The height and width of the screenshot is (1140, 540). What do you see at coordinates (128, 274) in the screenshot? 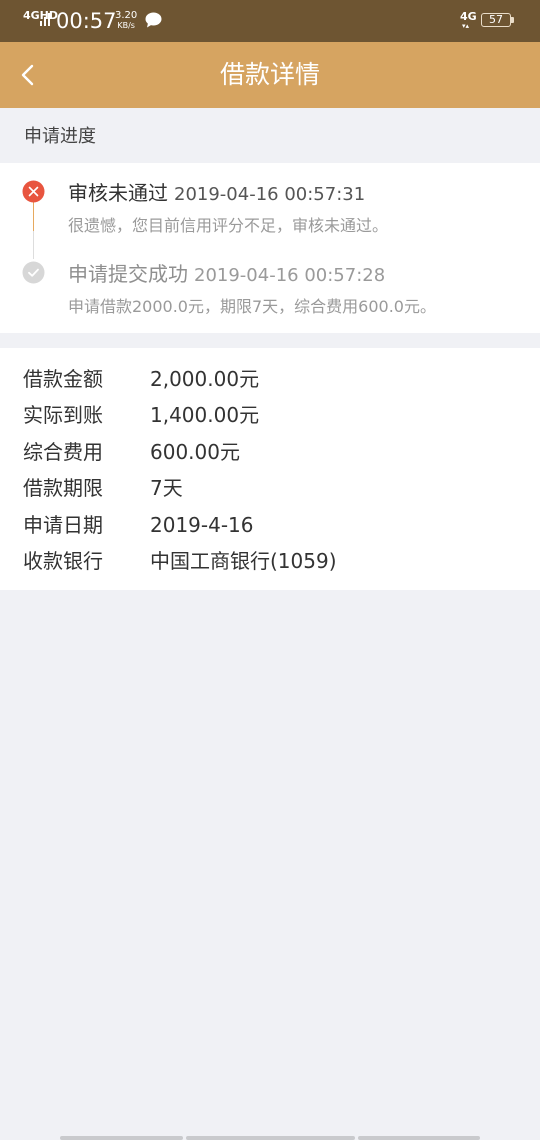
I see `step-2-title-text: 申请提交成功` at bounding box center [128, 274].